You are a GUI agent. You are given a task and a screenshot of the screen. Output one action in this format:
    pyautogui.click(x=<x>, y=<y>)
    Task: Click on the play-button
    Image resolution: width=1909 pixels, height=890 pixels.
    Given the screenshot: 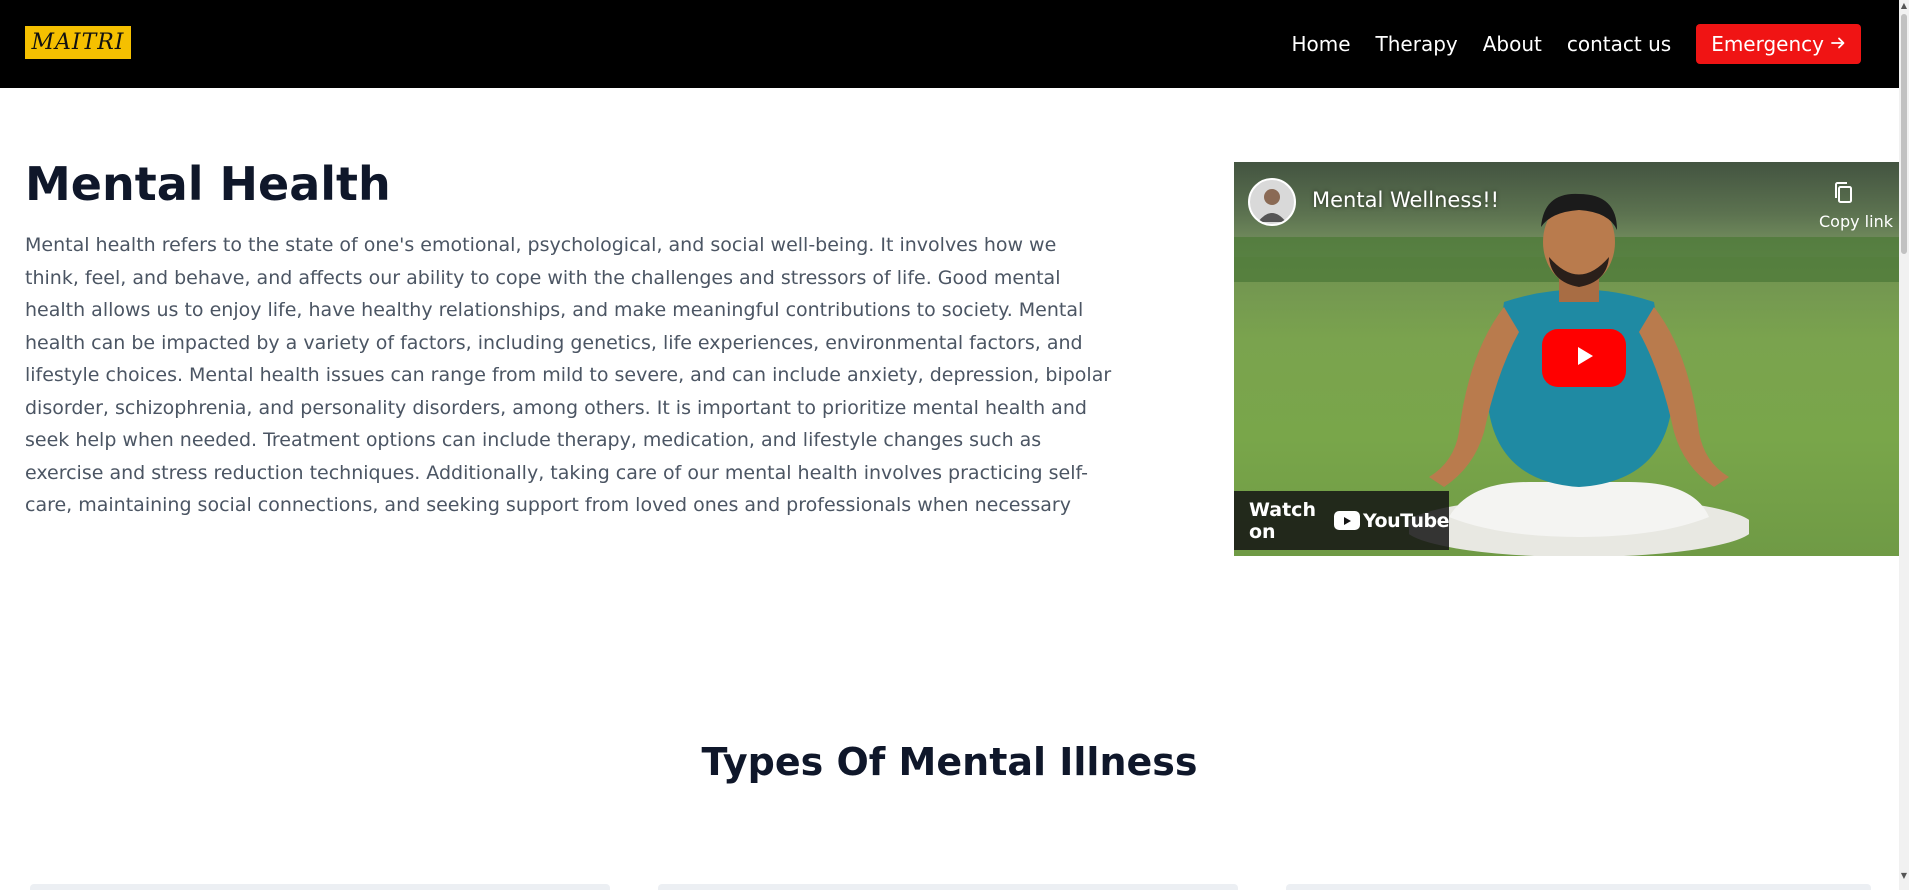 What is the action you would take?
    pyautogui.click(x=1584, y=358)
    